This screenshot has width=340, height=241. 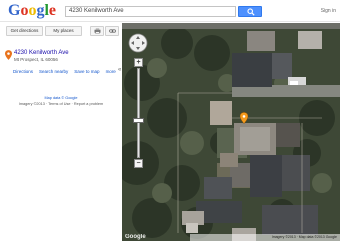 What do you see at coordinates (23, 71) in the screenshot?
I see `directions-link: Directions` at bounding box center [23, 71].